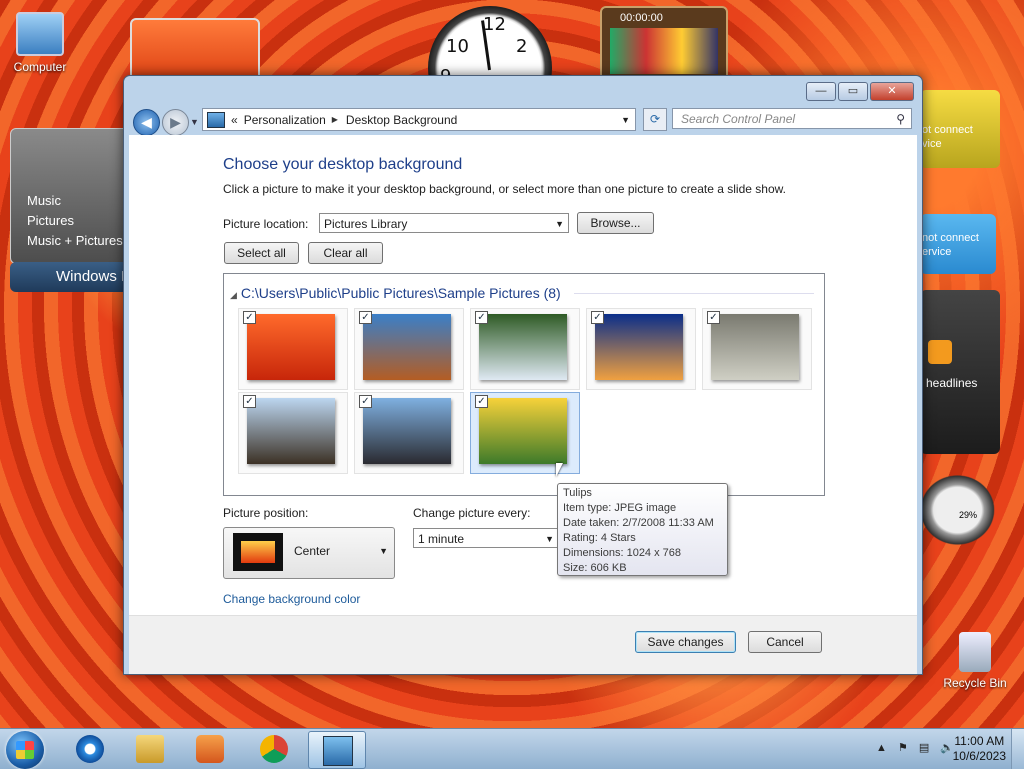 The height and width of the screenshot is (769, 1024). I want to click on penguins-image, so click(407, 431).